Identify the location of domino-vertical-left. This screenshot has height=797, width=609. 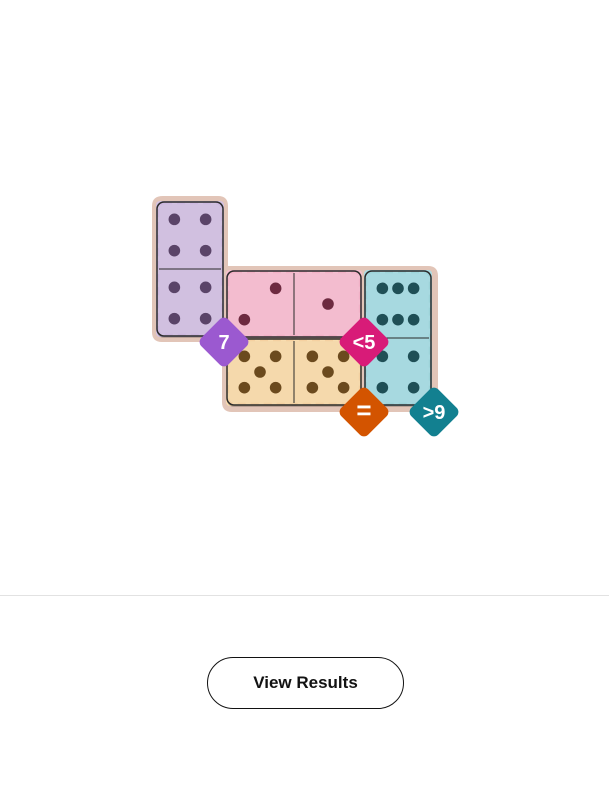
(190, 269).